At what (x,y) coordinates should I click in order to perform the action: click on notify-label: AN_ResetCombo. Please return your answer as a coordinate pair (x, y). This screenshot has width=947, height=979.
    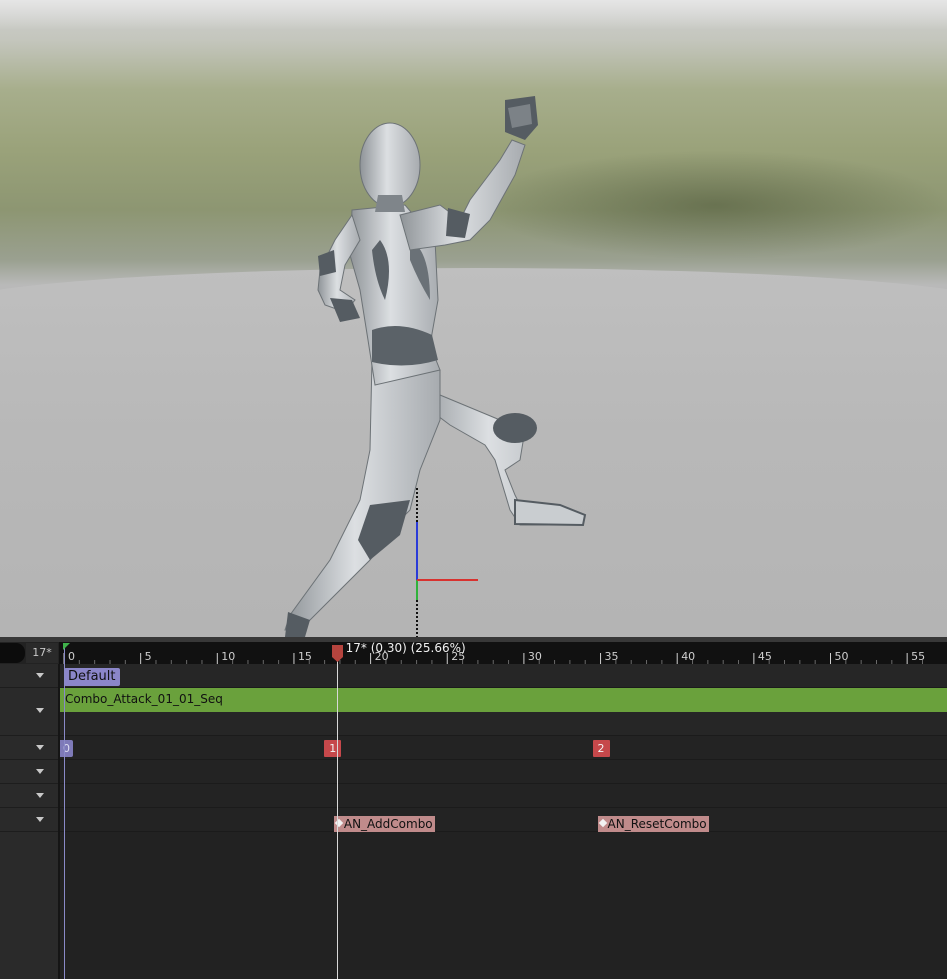
    Looking at the image, I should click on (657, 824).